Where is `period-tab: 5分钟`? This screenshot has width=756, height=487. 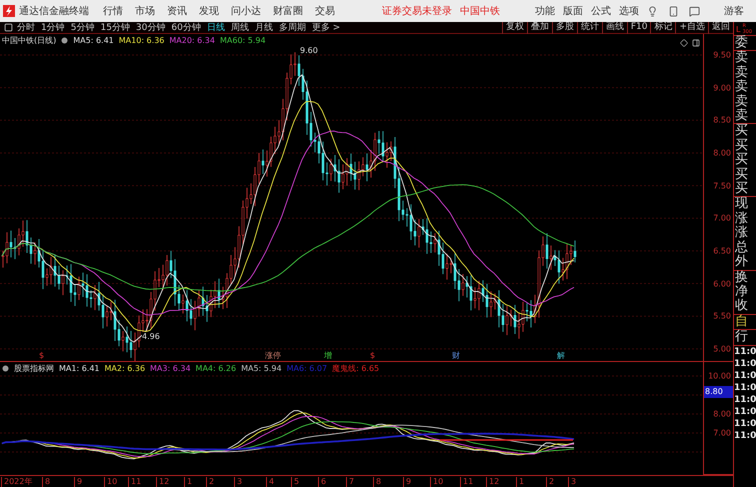
period-tab: 5分钟 is located at coordinates (82, 27).